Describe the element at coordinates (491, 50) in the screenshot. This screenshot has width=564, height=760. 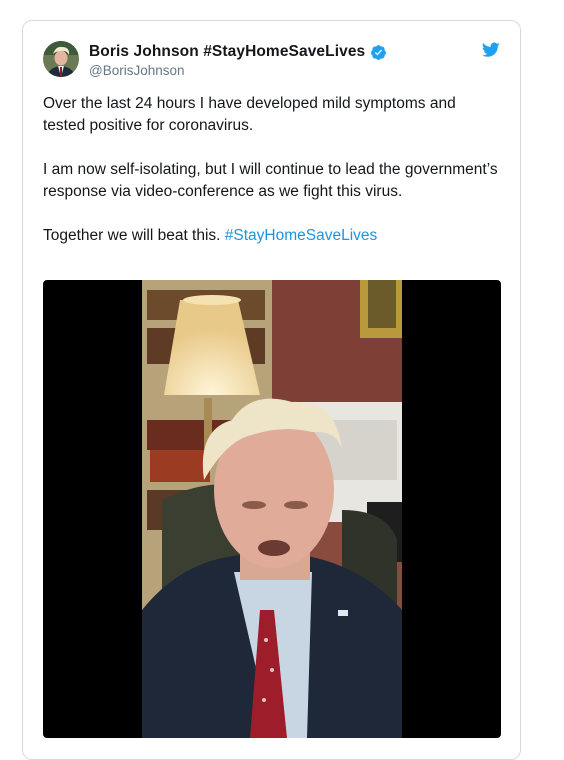
I see `twitter-bird-icon` at that location.